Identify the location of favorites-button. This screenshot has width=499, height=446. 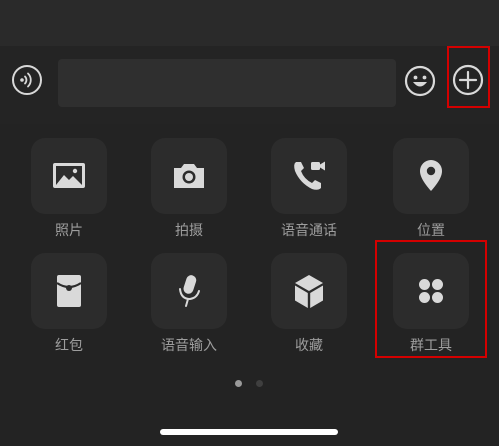
(309, 291).